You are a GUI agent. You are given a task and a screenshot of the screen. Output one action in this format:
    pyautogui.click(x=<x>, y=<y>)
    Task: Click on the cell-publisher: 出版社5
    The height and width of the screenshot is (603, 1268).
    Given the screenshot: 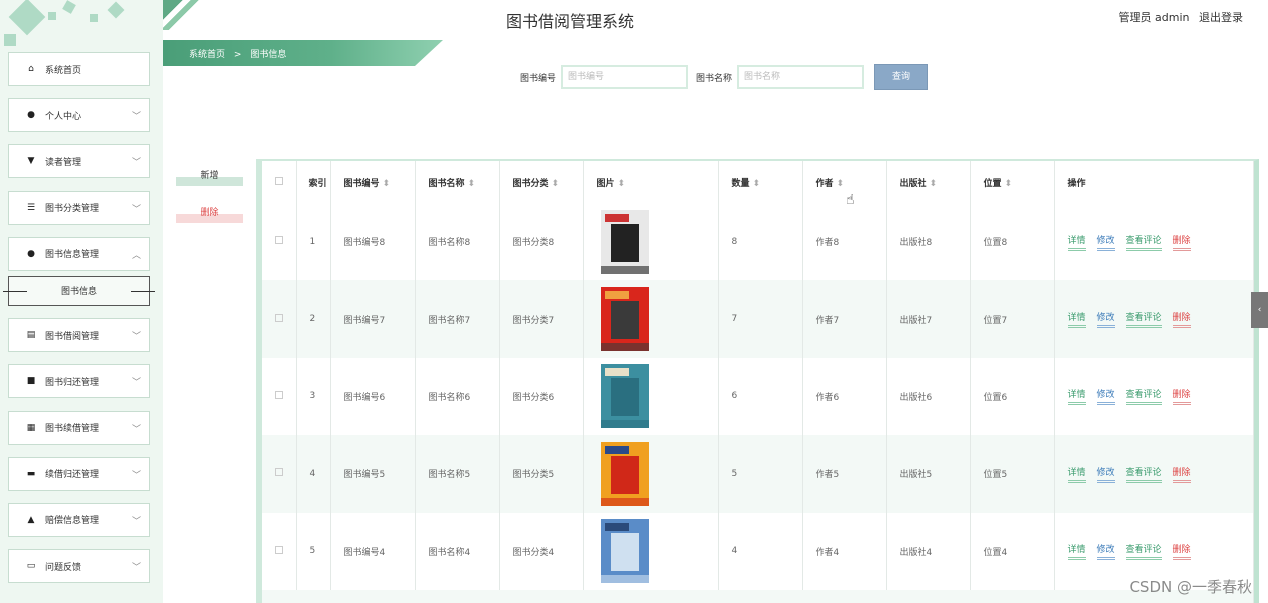 What is the action you would take?
    pyautogui.click(x=928, y=474)
    